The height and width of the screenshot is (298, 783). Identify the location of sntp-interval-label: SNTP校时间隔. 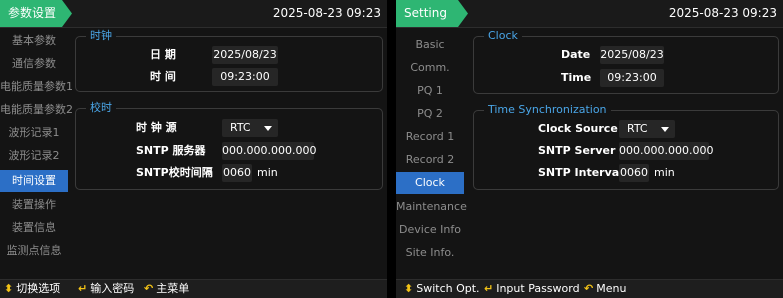
(174, 172).